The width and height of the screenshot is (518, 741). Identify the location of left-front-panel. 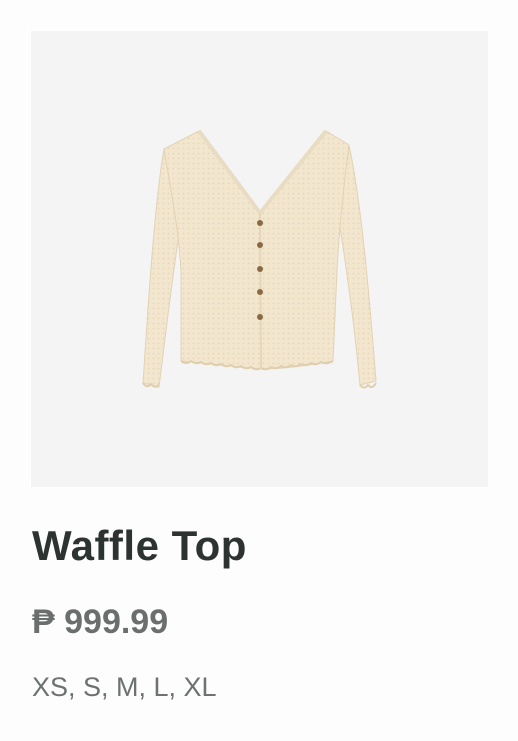
(212, 250).